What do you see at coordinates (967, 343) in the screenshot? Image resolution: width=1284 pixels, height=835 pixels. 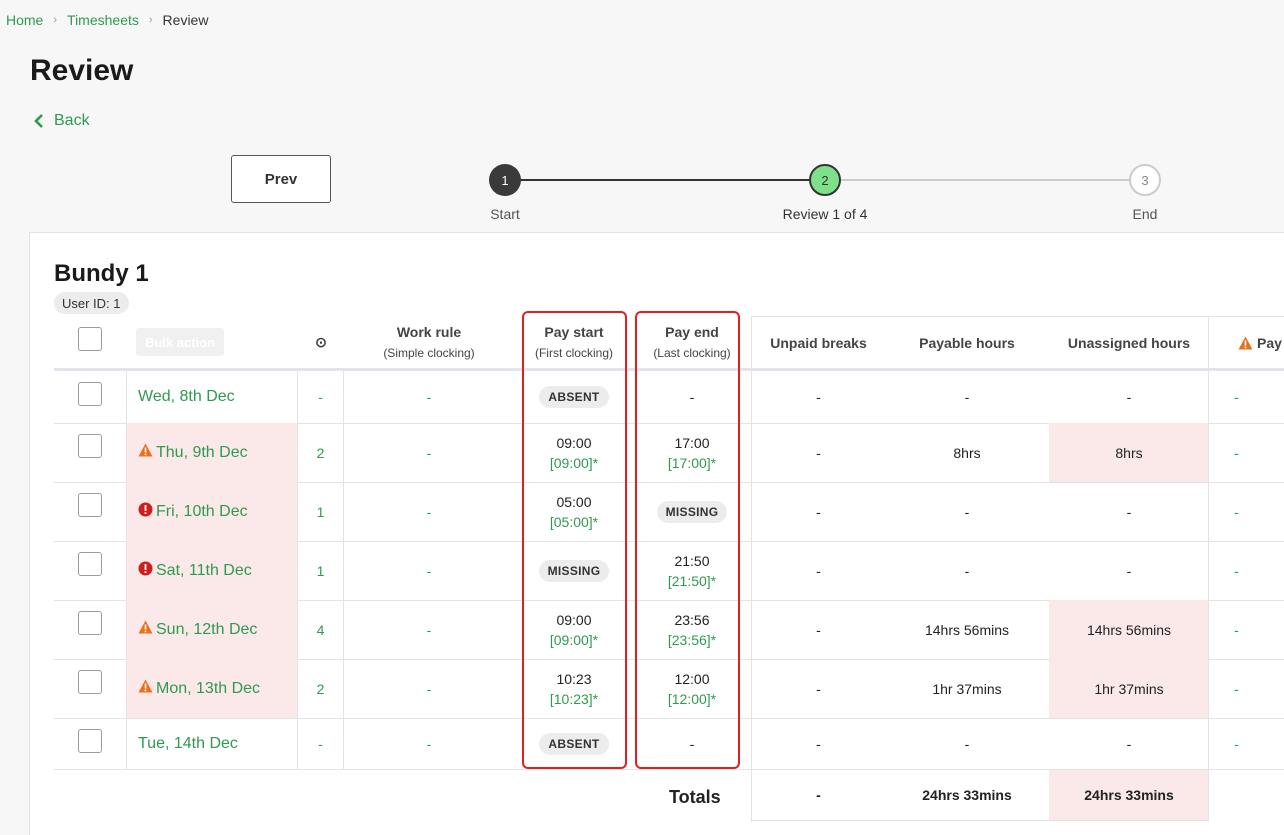 I see `header-payable-hours: Payable hours` at bounding box center [967, 343].